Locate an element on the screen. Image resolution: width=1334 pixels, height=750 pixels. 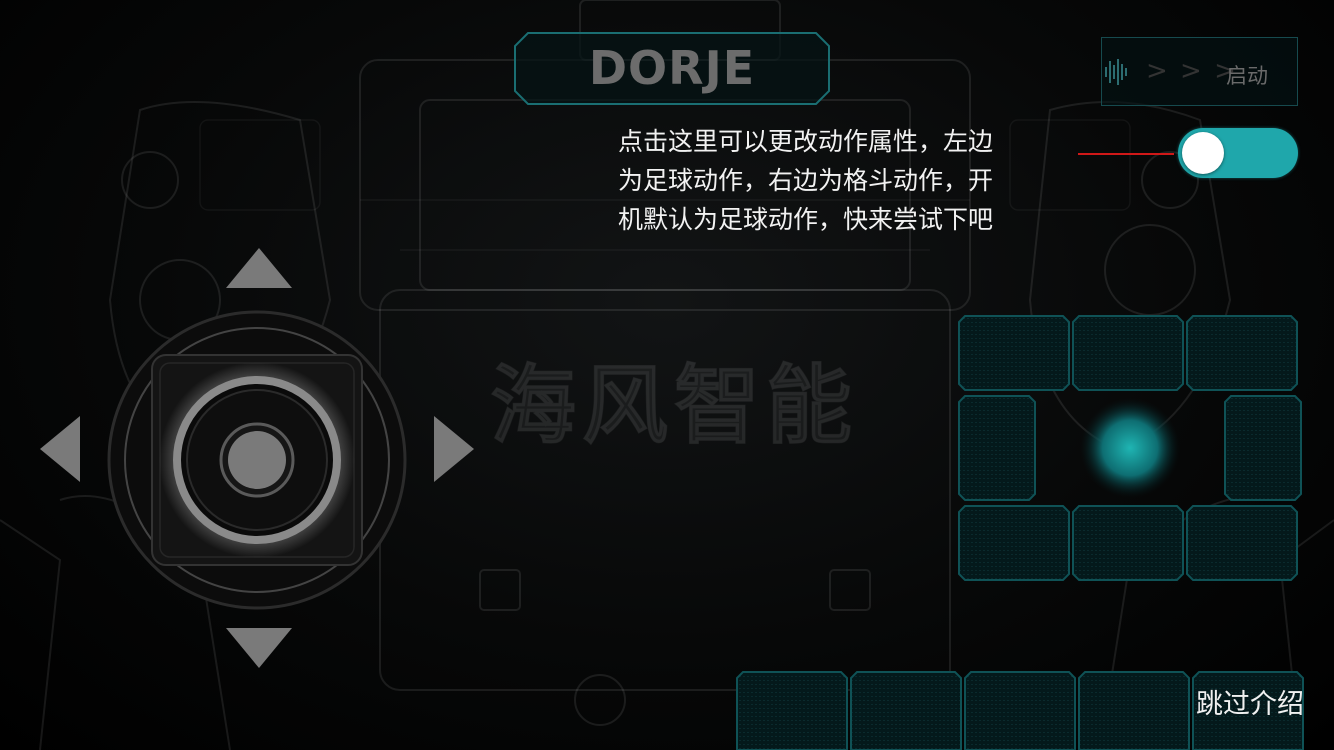
sound-wave-icon is located at coordinates (1116, 72).